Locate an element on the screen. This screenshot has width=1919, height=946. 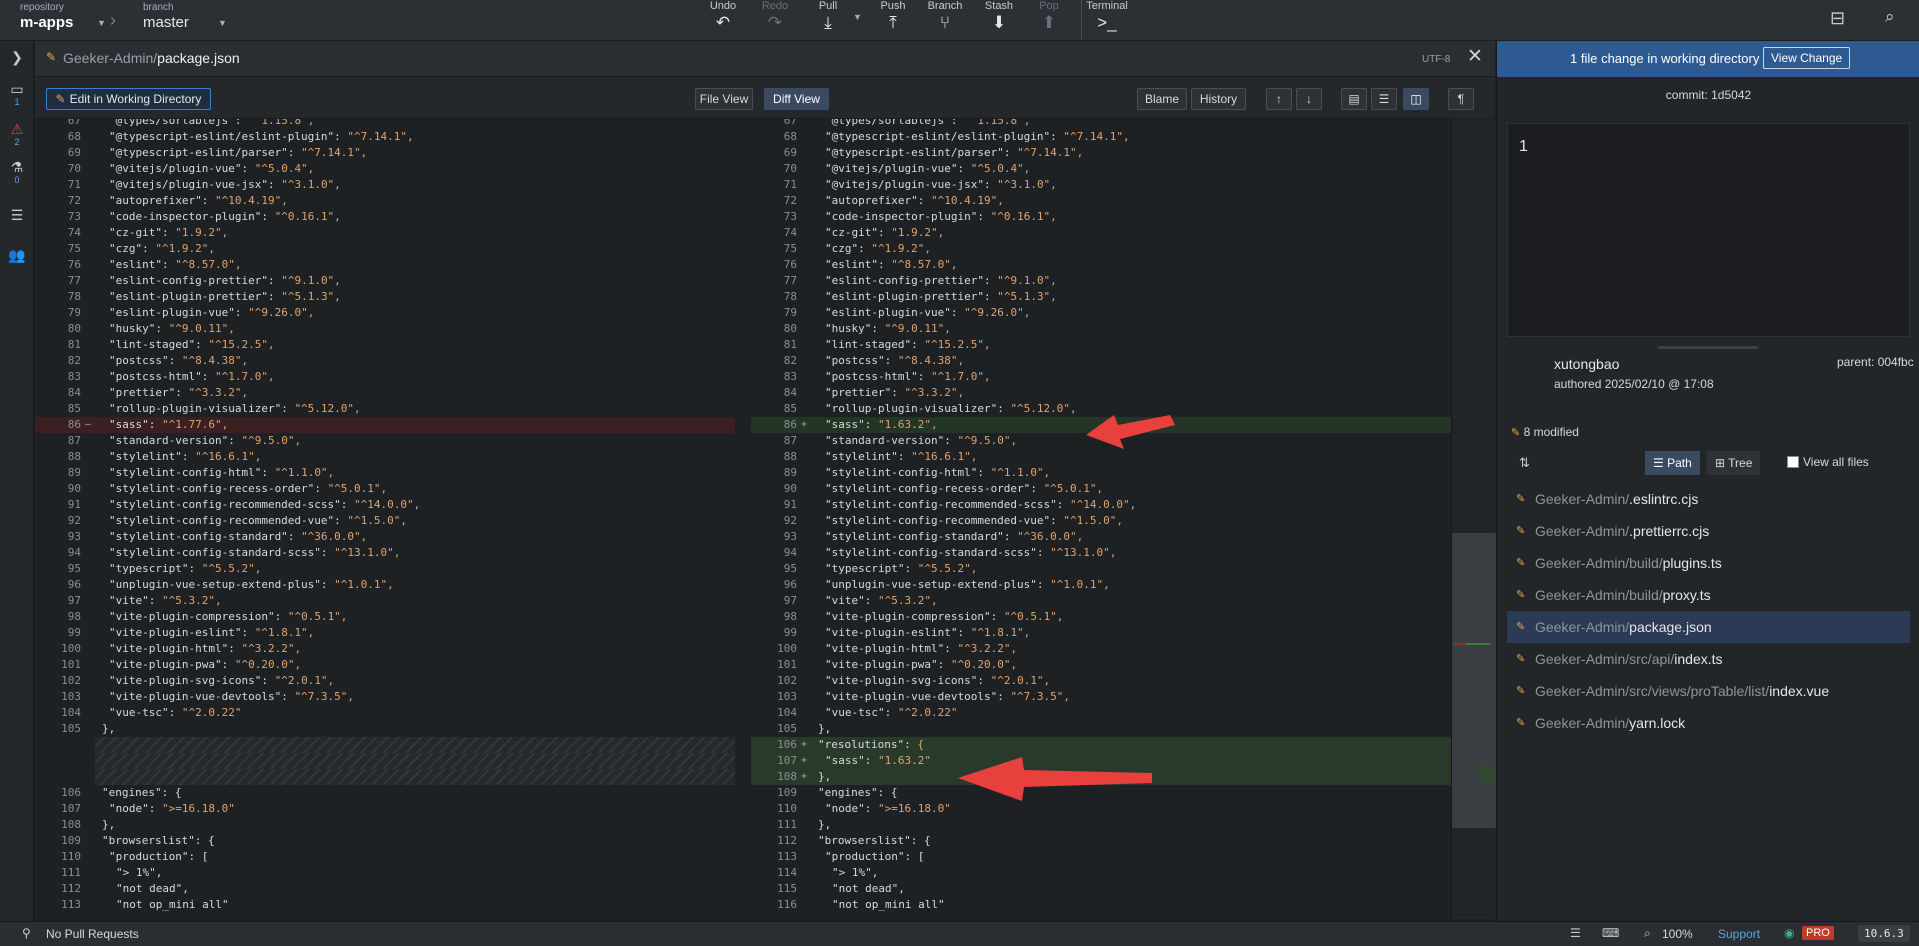
file-list-item: ✎ Geeker-Admin/.prettierrc.cjs is located at coordinates (1708, 531).